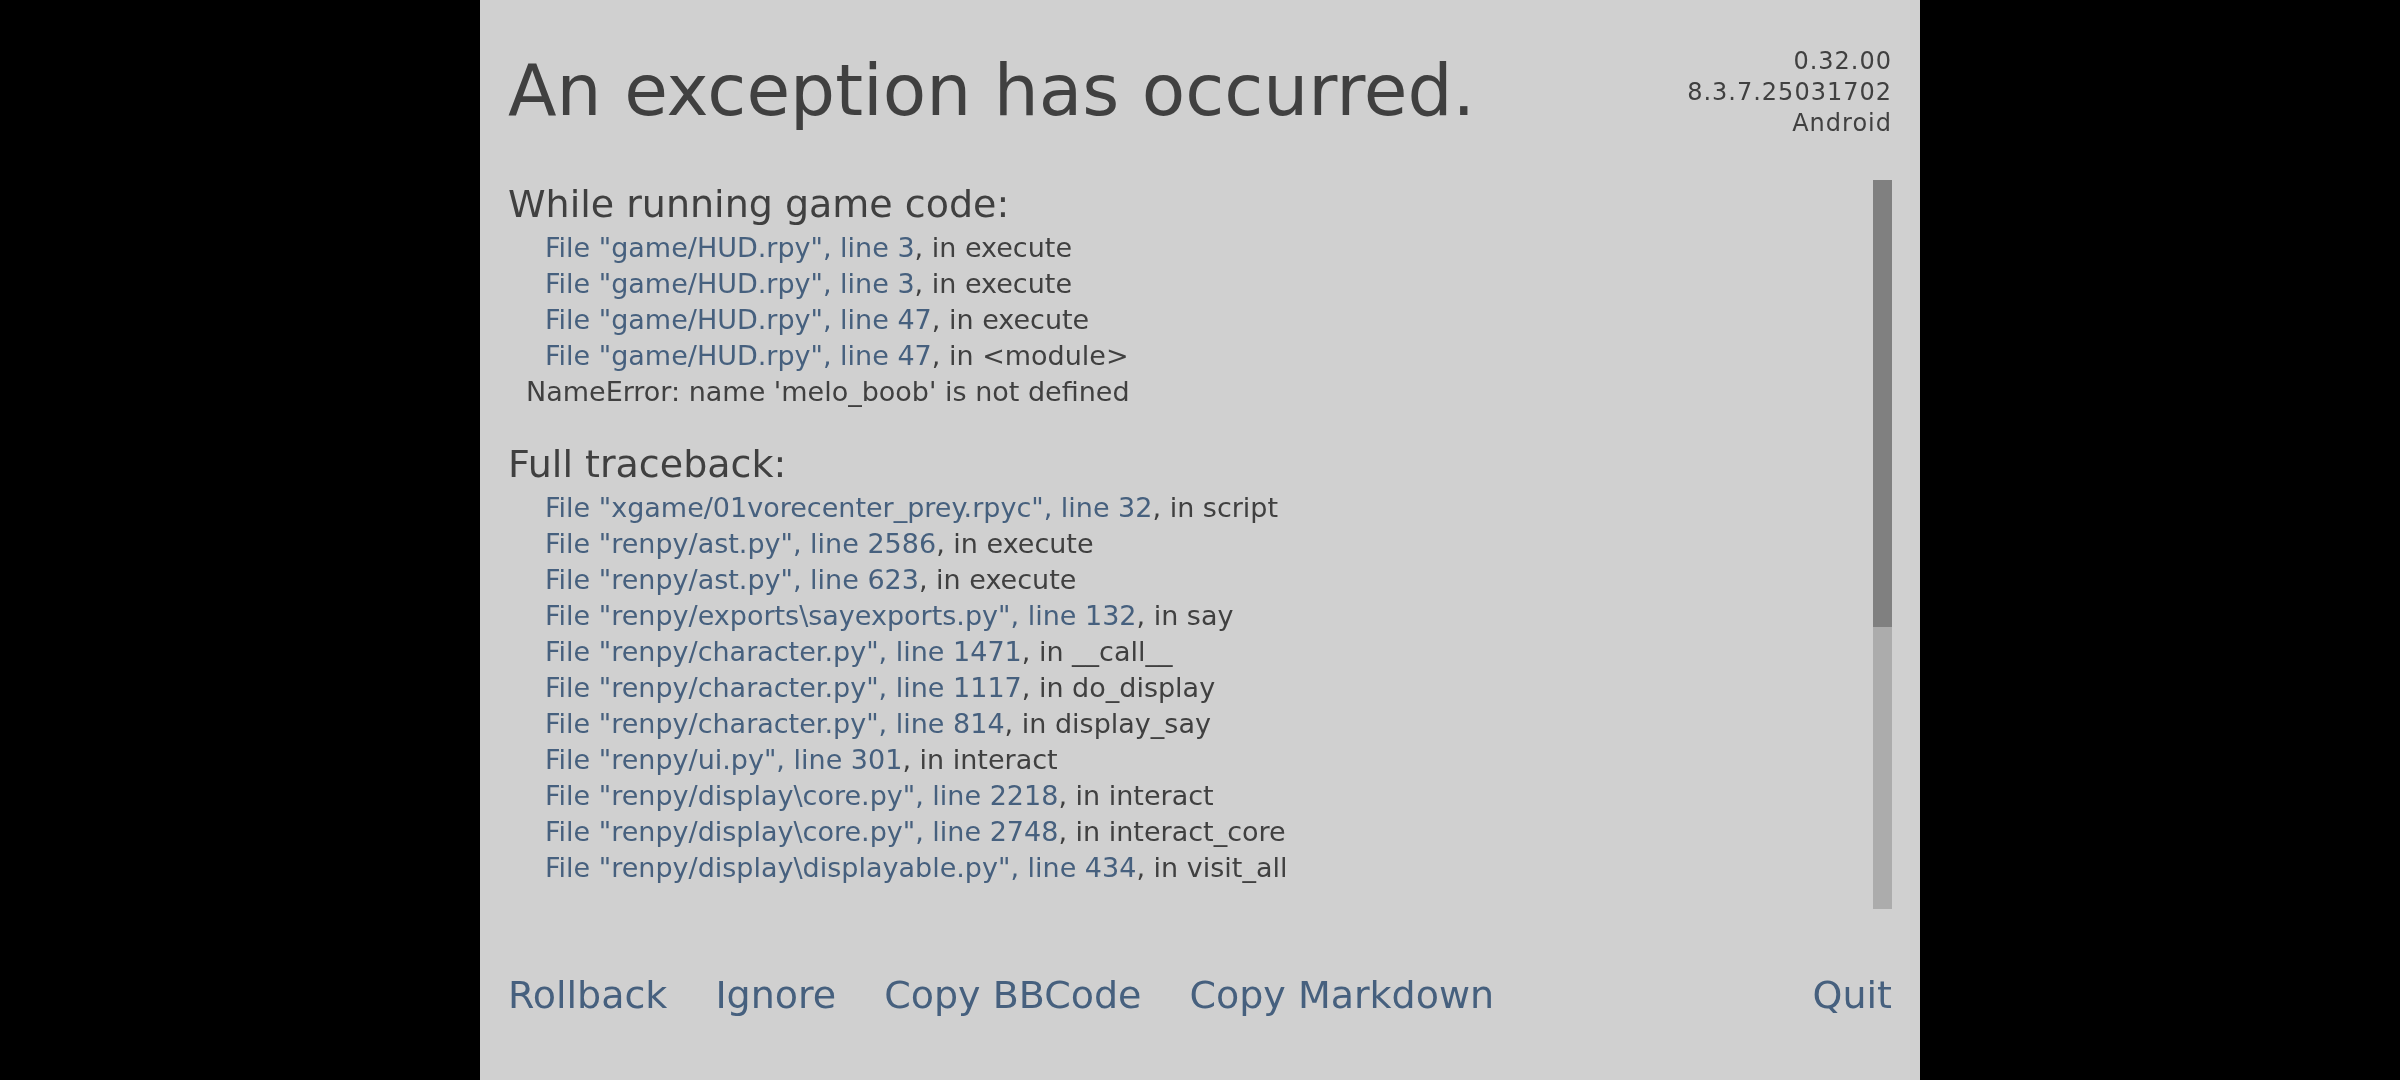  Describe the element at coordinates (916, 868) in the screenshot. I see `traceback-line: File "renpy/display\displayable.py", line 434, in visit_all` at that location.